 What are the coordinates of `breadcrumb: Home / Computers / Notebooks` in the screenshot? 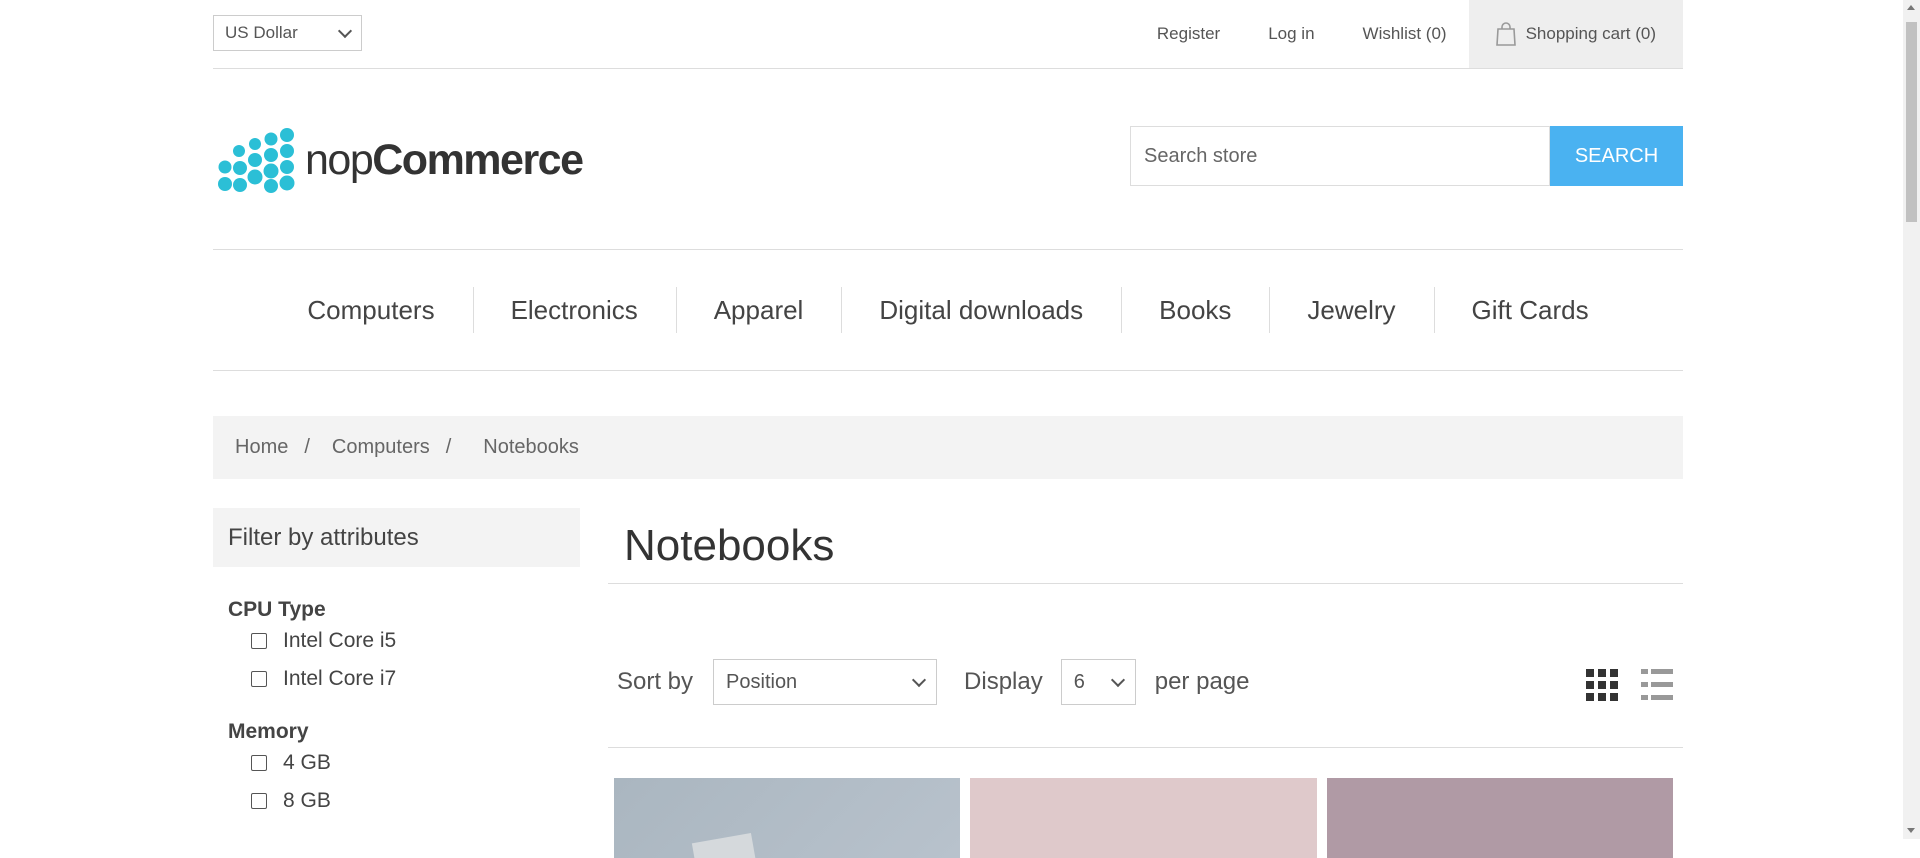 It's located at (948, 447).